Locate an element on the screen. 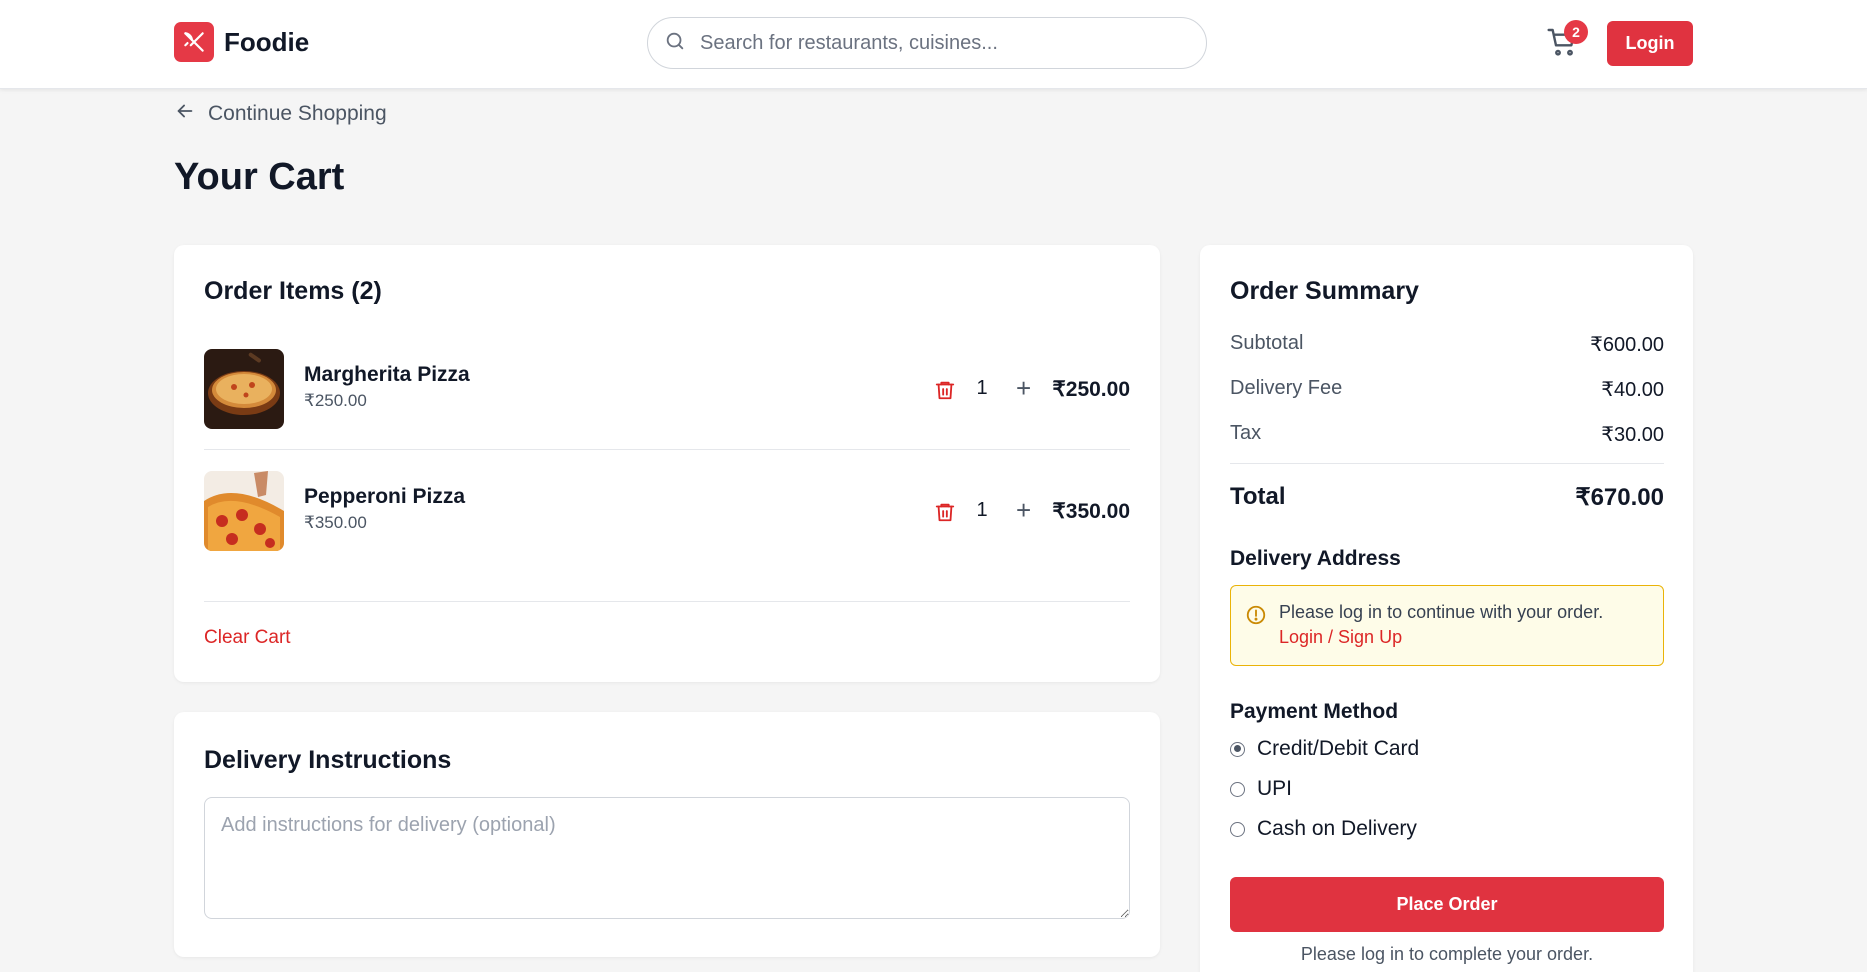  payment-option-label: Credit/Debit Card is located at coordinates (1338, 748).